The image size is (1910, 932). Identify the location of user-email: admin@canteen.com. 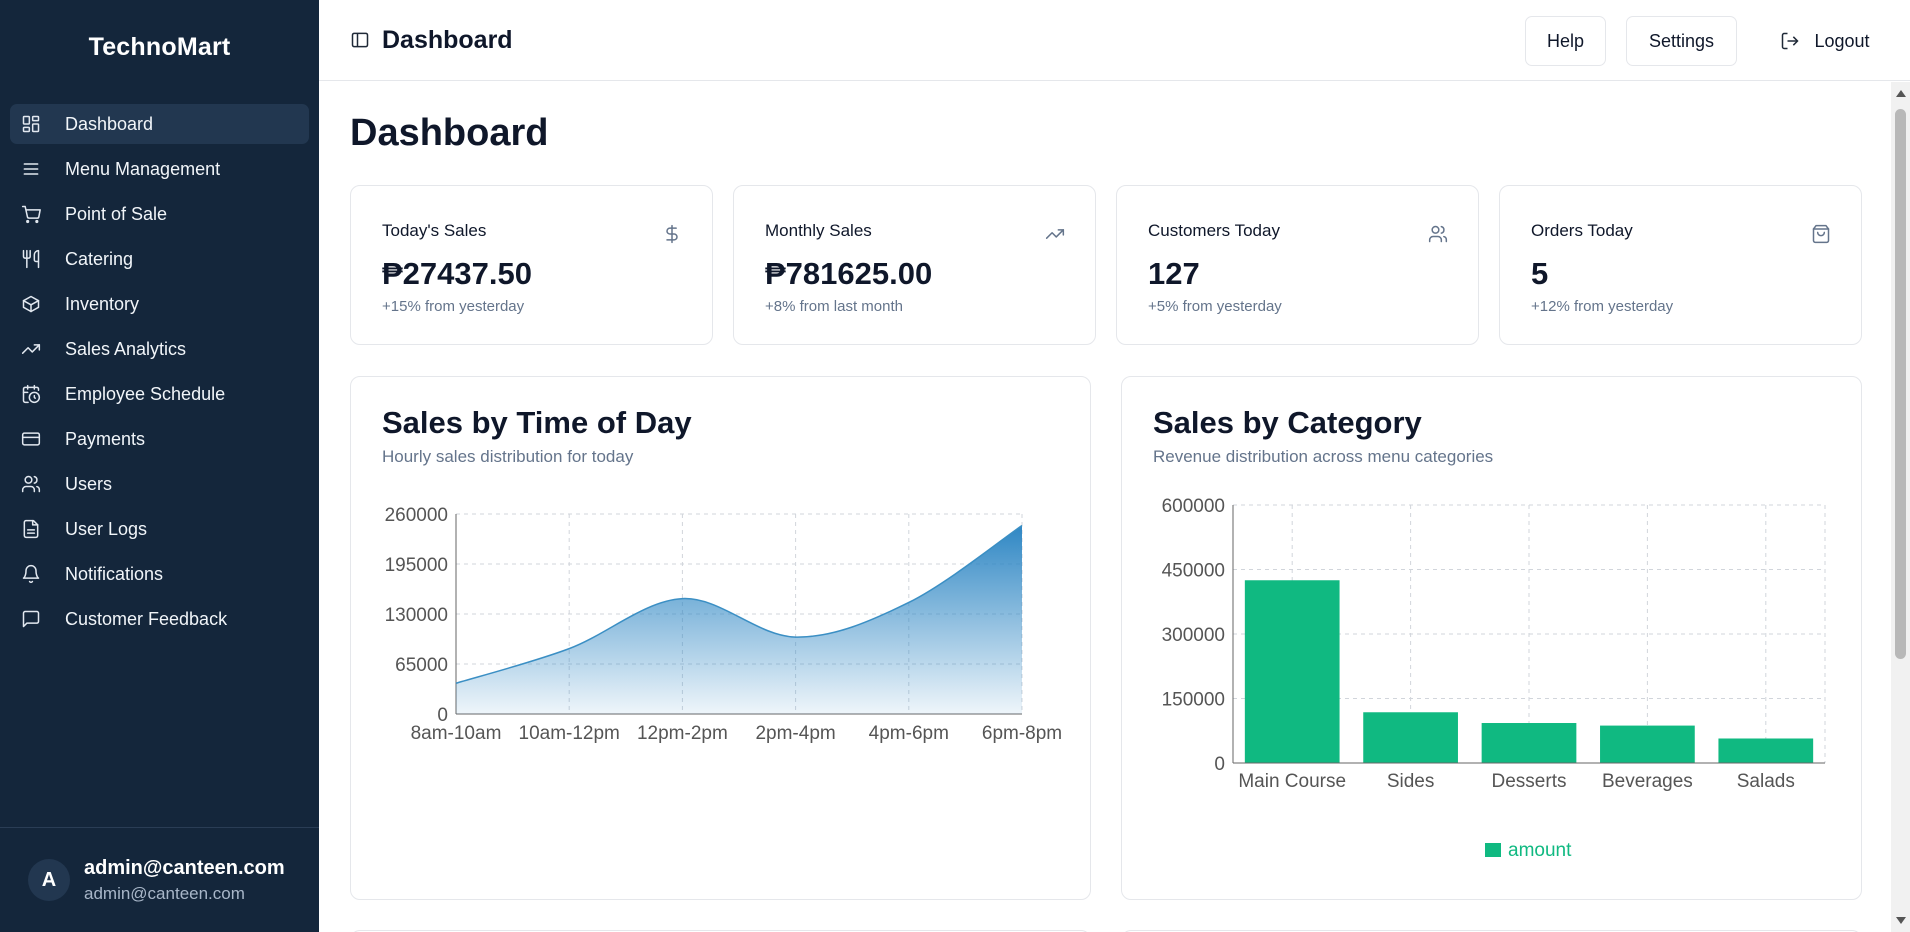
(164, 893).